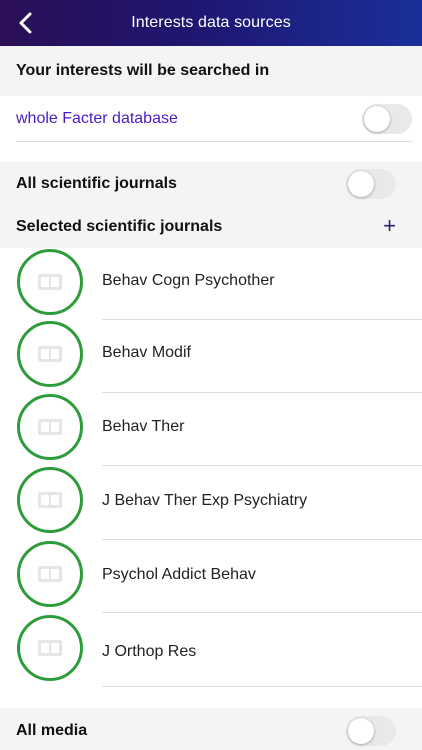  What do you see at coordinates (205, 500) in the screenshot?
I see `journal-name: J Behav Ther Exp Psychiatry` at bounding box center [205, 500].